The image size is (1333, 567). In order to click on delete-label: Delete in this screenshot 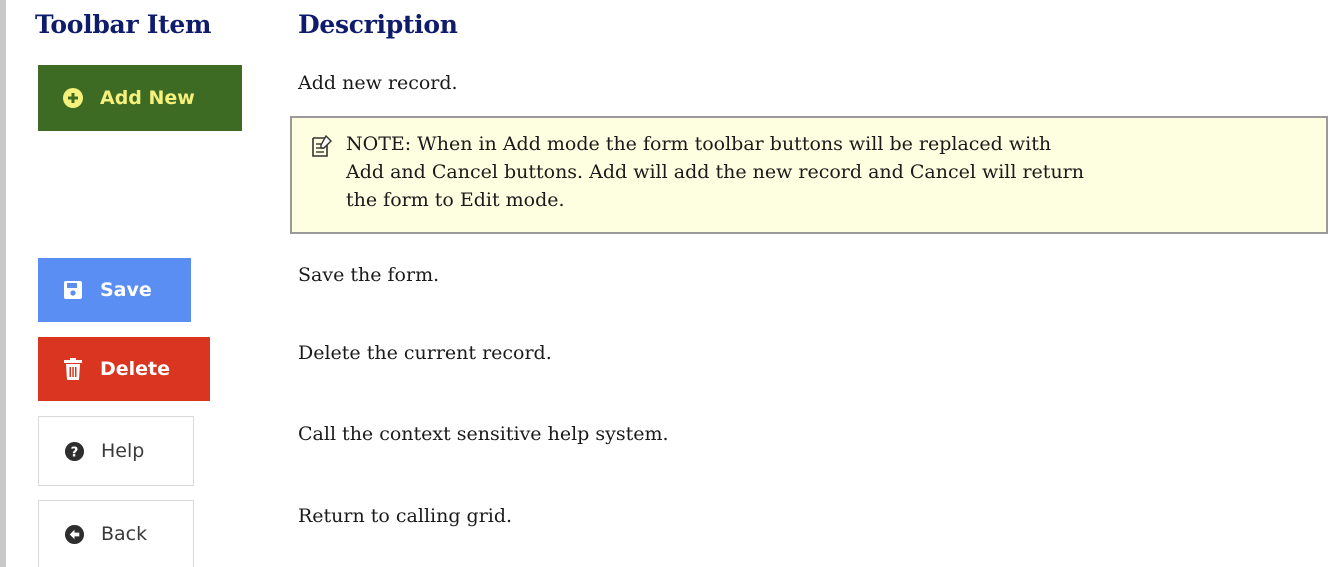, I will do `click(135, 369)`.